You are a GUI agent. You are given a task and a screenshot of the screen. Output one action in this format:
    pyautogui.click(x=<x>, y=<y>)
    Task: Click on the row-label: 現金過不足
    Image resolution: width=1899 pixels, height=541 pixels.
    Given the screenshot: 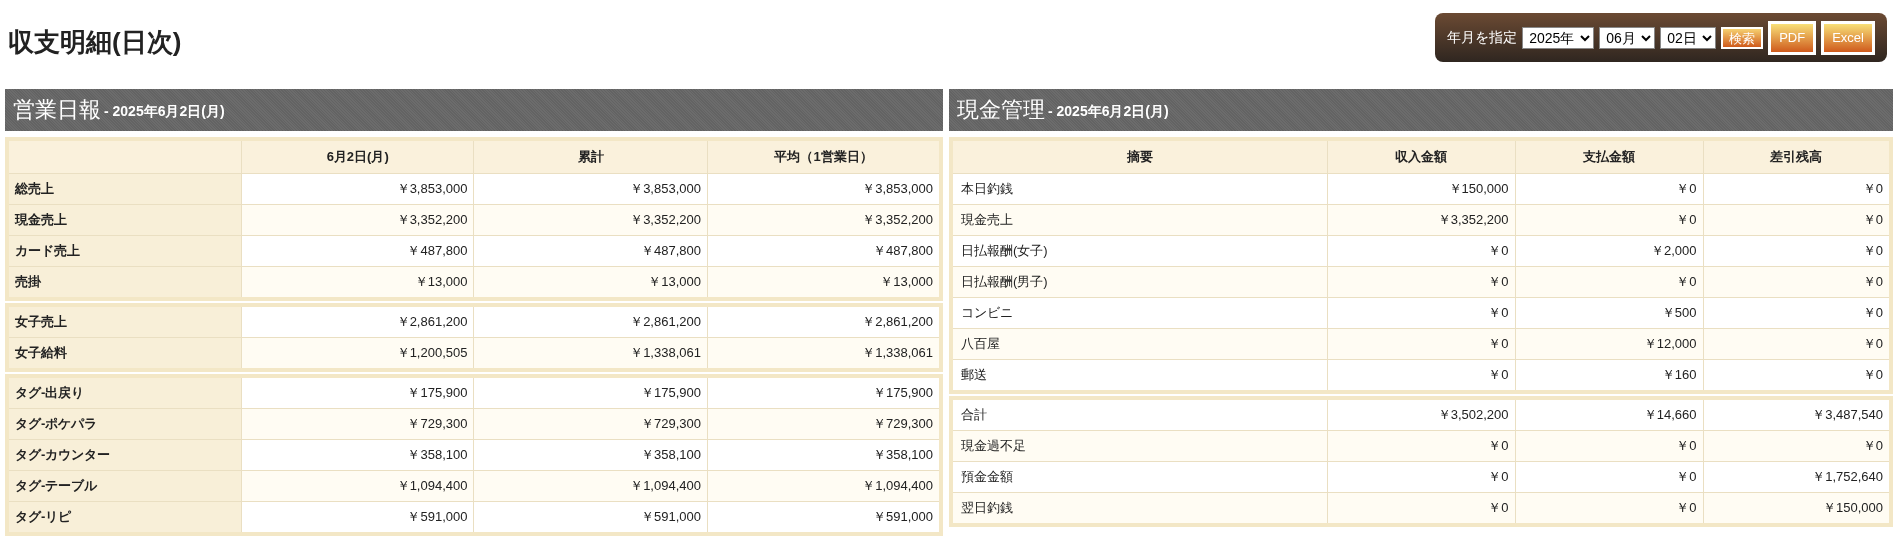 What is the action you would take?
    pyautogui.click(x=1139, y=446)
    